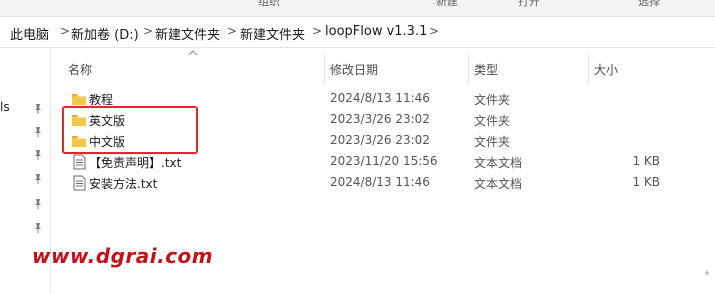 Image resolution: width=715 pixels, height=294 pixels. Describe the element at coordinates (29, 33) in the screenshot. I see `breadcrumb-this-pc: 此电脑` at that location.